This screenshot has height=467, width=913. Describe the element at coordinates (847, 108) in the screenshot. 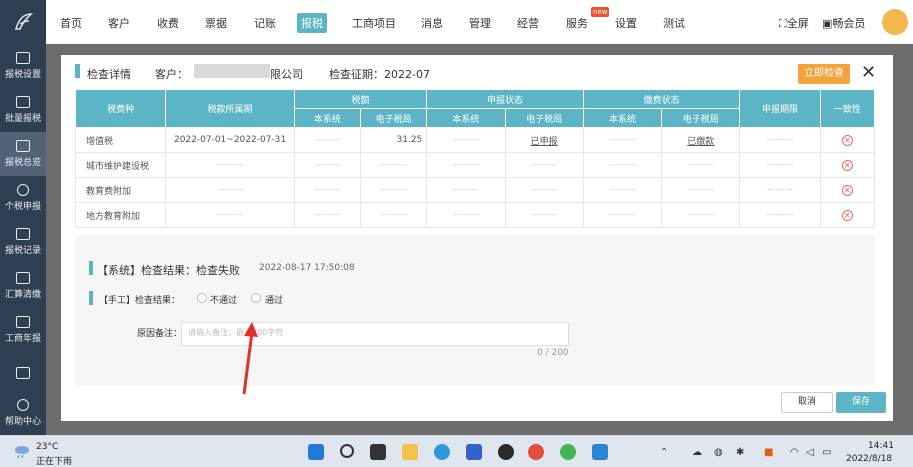

I see `header-consistency: 一致性` at that location.